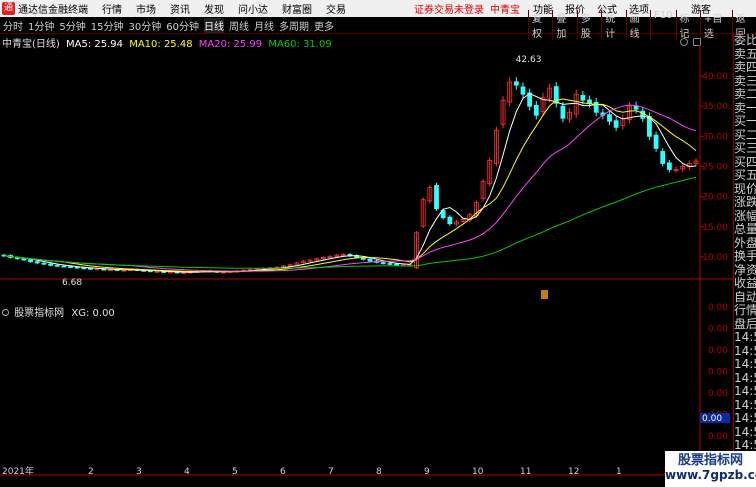 The width and height of the screenshot is (756, 487). What do you see at coordinates (745, 244) in the screenshot?
I see `side-panel-item: 外盘` at bounding box center [745, 244].